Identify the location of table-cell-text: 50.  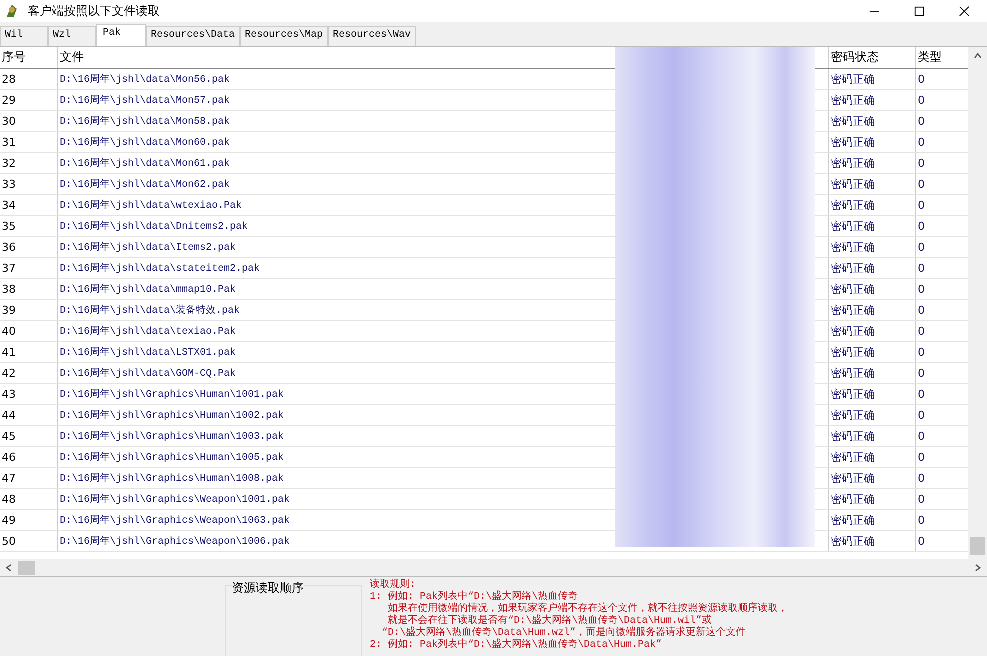
(9, 542).